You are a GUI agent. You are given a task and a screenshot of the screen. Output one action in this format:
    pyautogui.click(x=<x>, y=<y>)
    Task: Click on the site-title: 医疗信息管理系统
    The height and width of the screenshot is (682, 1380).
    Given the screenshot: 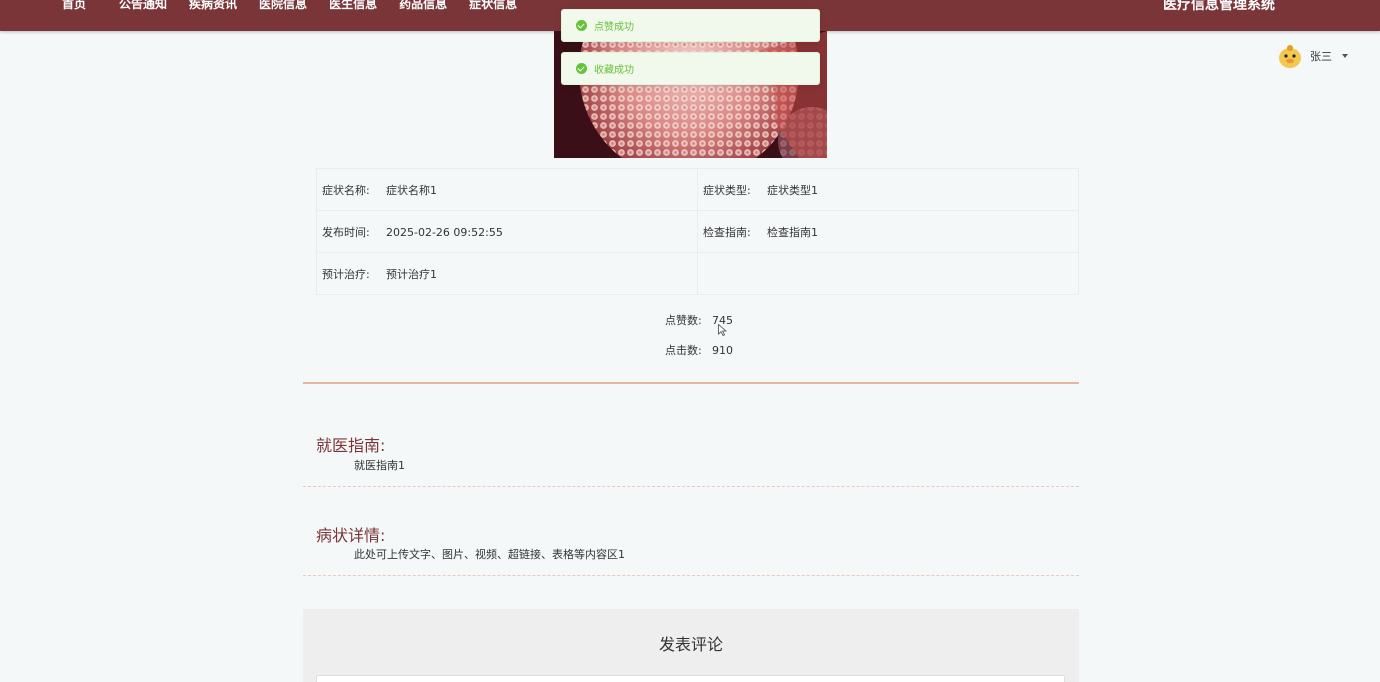 What is the action you would take?
    pyautogui.click(x=1219, y=6)
    